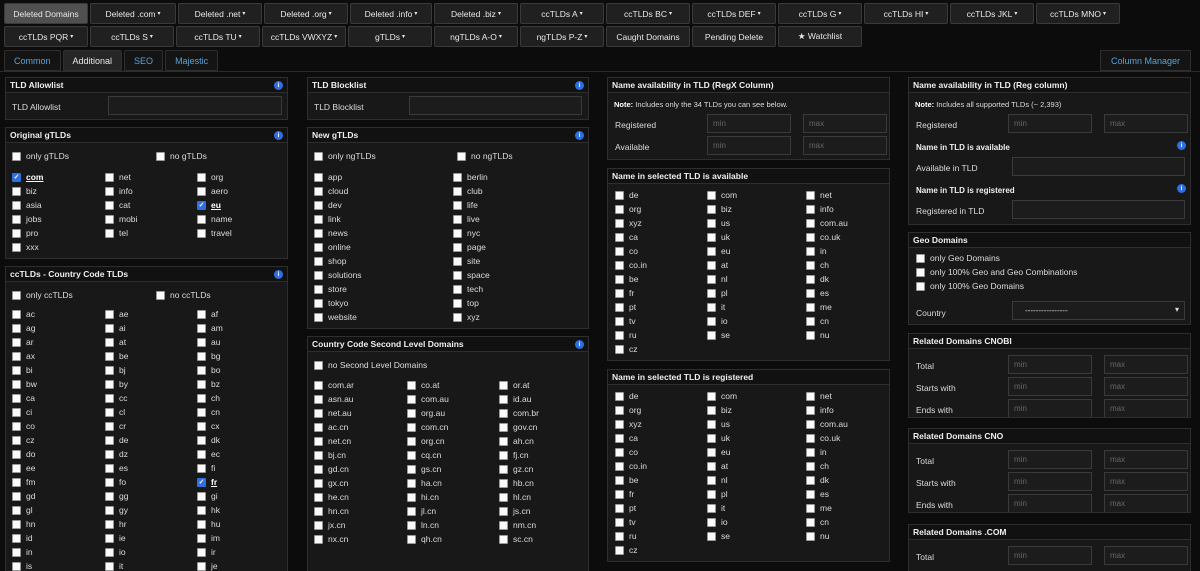 The image size is (1200, 571). I want to click on checkbox-option: solutions, so click(338, 275).